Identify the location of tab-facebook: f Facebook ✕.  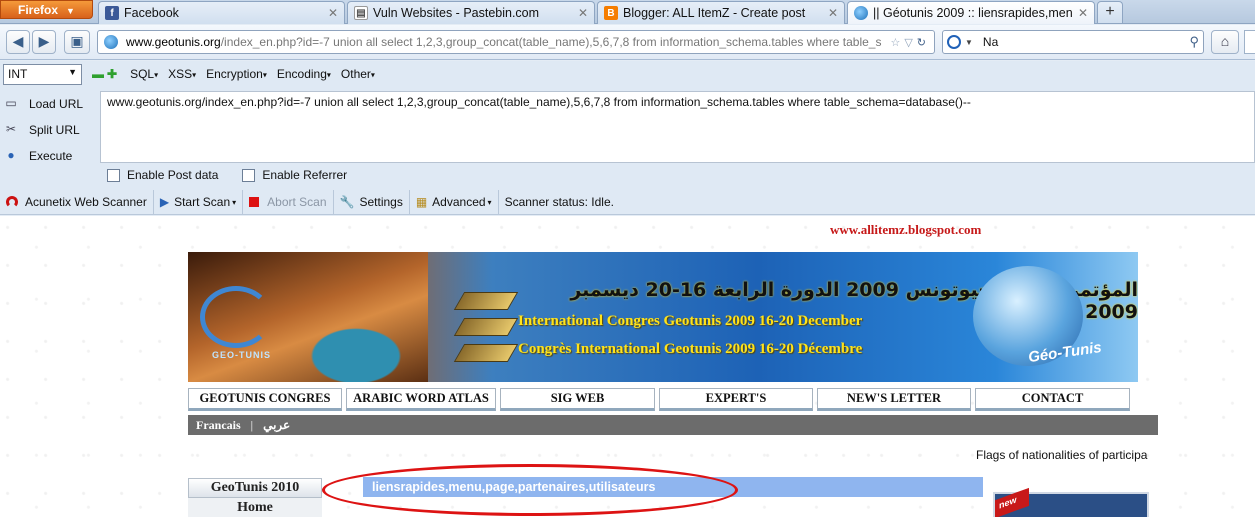
(221, 12).